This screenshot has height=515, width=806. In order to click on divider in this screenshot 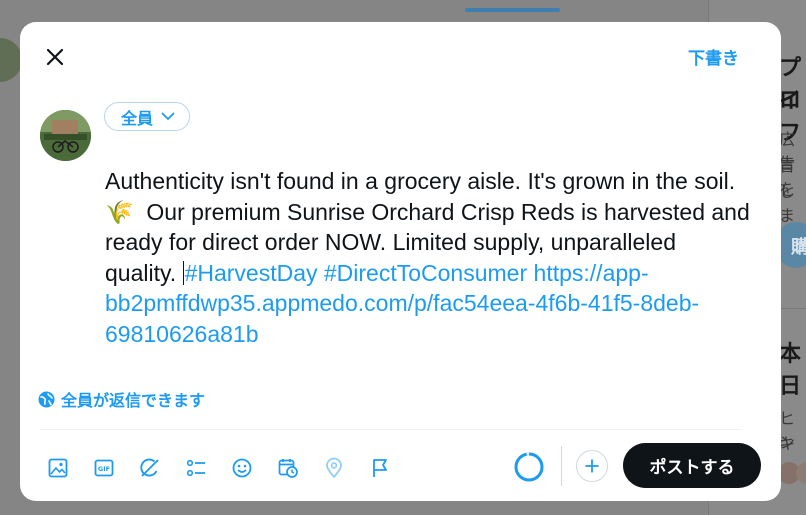, I will do `click(390, 429)`.